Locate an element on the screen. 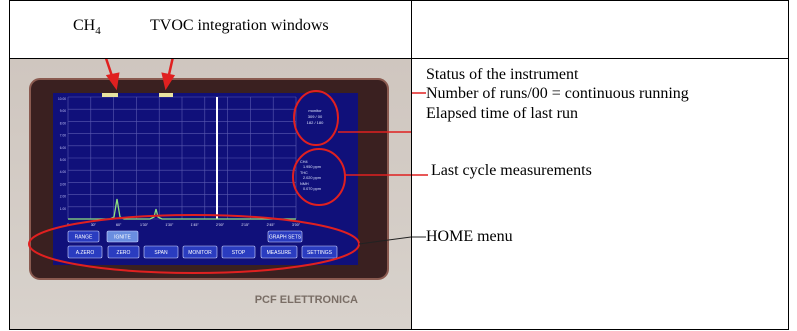 The width and height of the screenshot is (797, 331). menu-button-stop: STOP is located at coordinates (238, 252).